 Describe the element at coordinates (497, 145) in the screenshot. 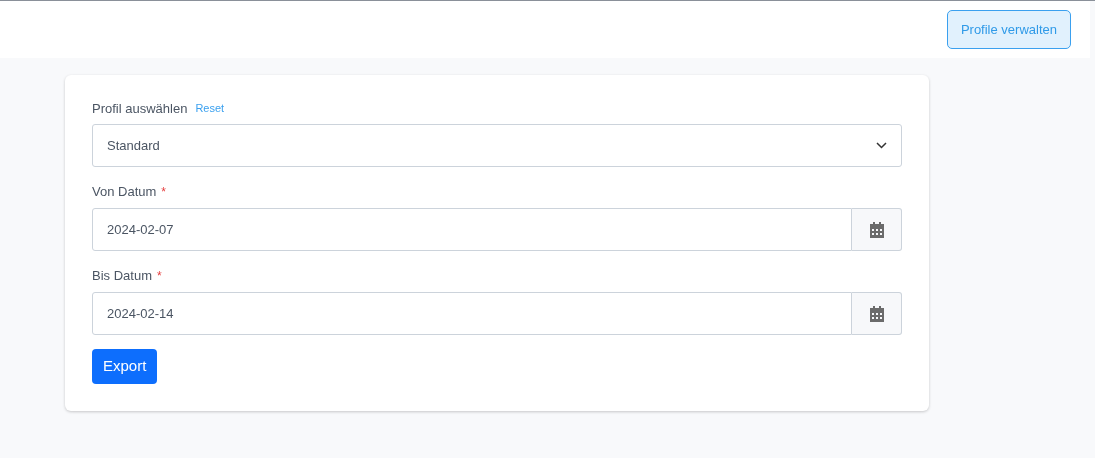

I see `profile-select: Standard` at that location.